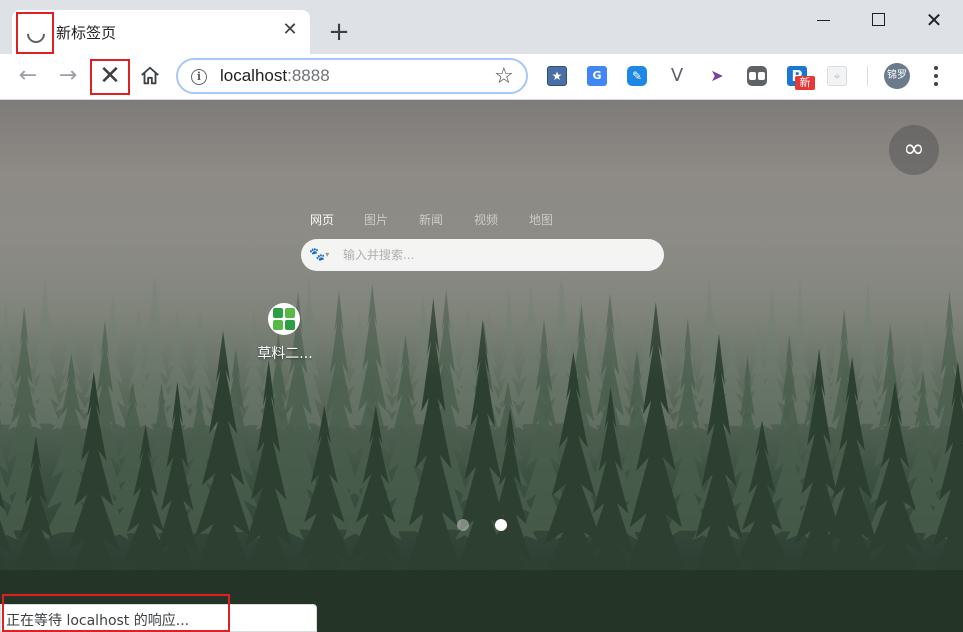 Image resolution: width=963 pixels, height=632 pixels. I want to click on bookmark-star-icon: ☆, so click(504, 76).